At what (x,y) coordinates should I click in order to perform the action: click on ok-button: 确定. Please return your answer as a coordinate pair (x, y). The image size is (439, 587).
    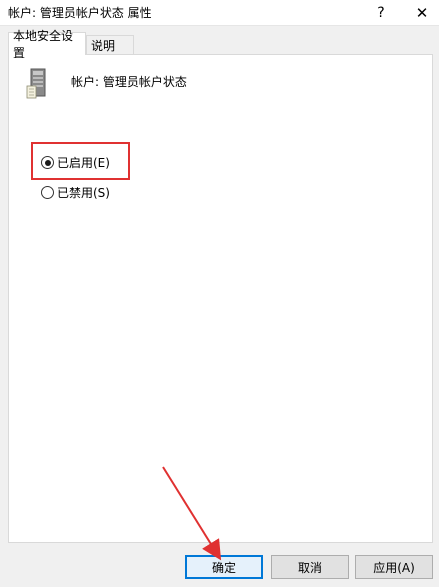
    Looking at the image, I should click on (224, 567).